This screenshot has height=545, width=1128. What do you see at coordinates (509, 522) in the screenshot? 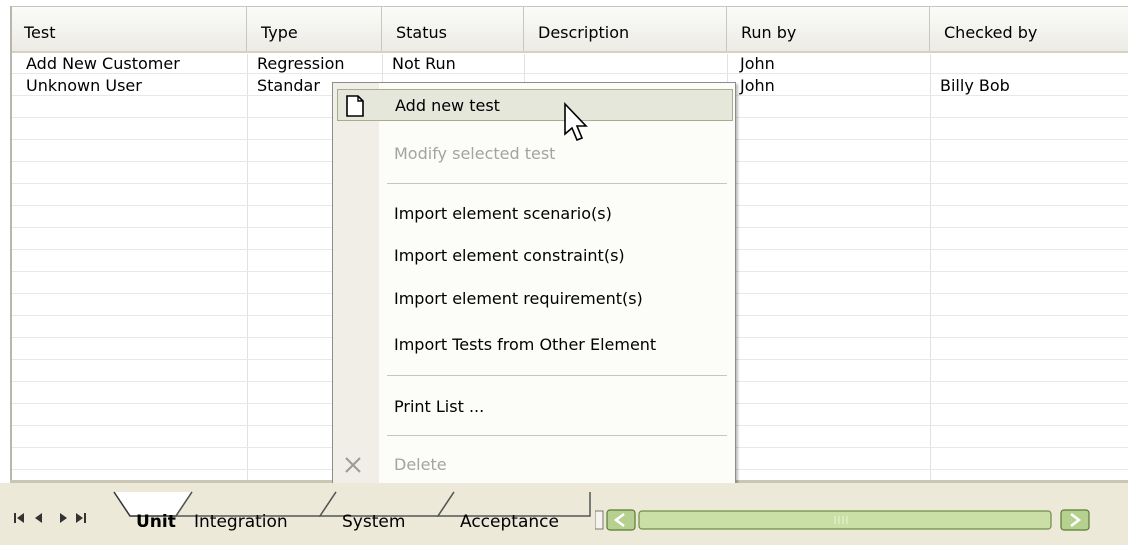
I see `tab-acceptance: Acceptance` at bounding box center [509, 522].